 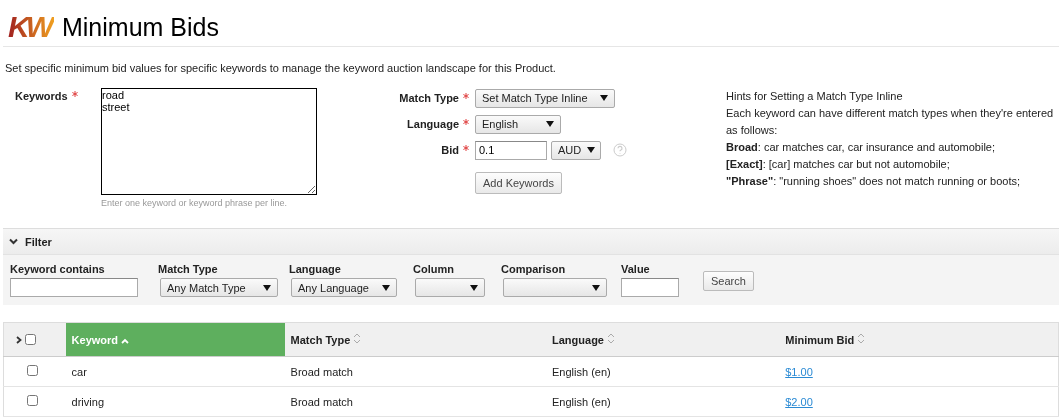 What do you see at coordinates (518, 183) in the screenshot?
I see `add-keywords-button: Add Keywords` at bounding box center [518, 183].